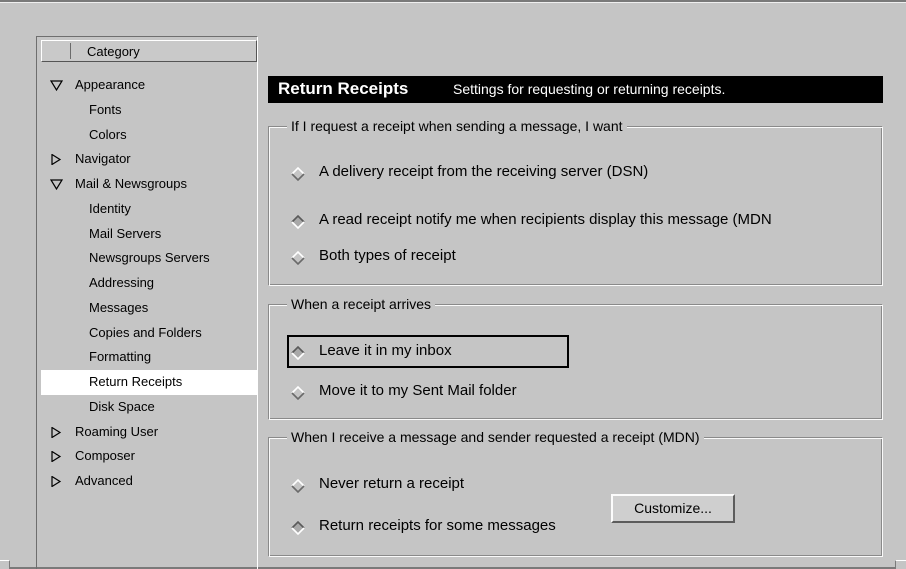 The height and width of the screenshot is (569, 906). What do you see at coordinates (122, 406) in the screenshot?
I see `category-item-label: Disk Space` at bounding box center [122, 406].